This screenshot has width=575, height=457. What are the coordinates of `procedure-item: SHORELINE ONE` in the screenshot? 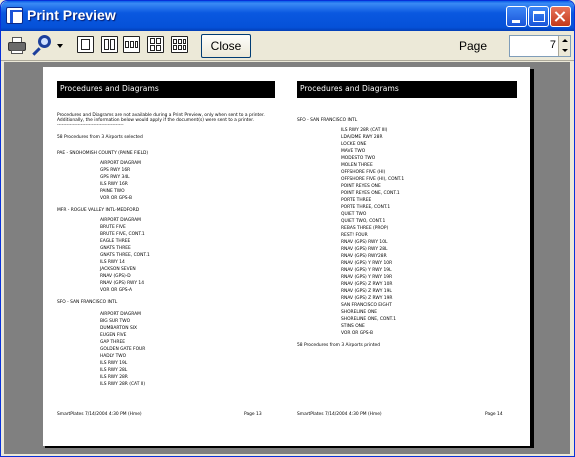 It's located at (359, 312).